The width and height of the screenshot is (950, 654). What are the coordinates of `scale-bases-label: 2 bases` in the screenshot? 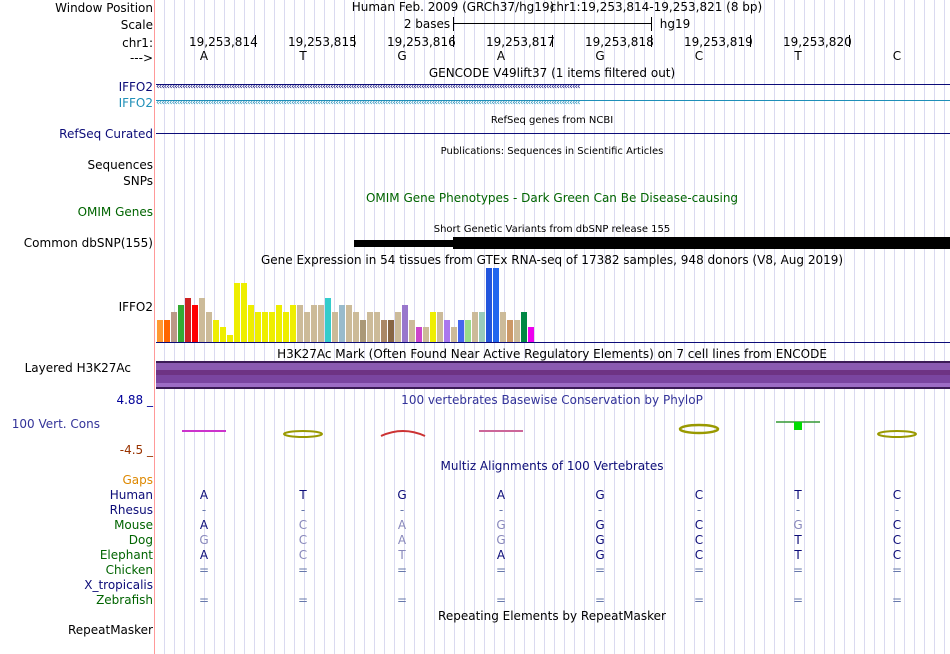 It's located at (427, 24).